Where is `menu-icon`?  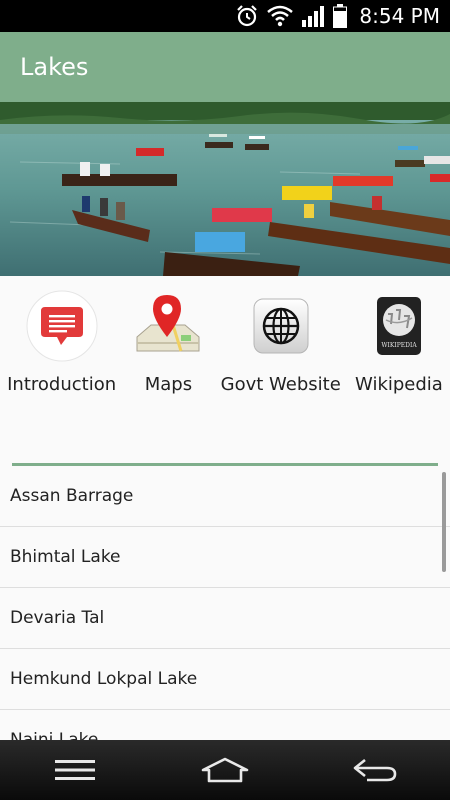
menu-icon is located at coordinates (75, 770).